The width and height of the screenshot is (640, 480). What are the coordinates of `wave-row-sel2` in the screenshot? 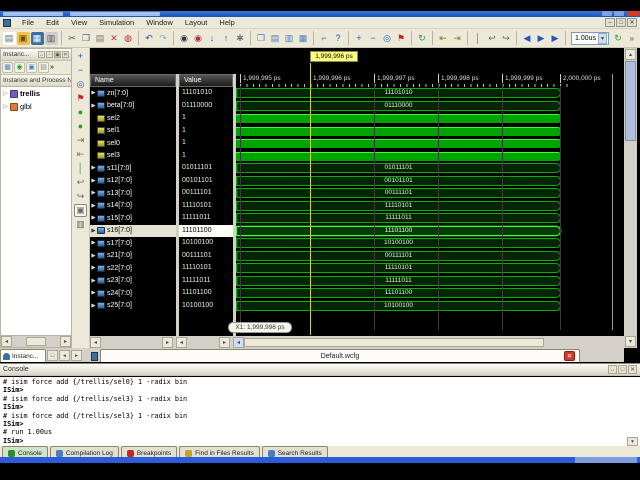 It's located at (430, 118).